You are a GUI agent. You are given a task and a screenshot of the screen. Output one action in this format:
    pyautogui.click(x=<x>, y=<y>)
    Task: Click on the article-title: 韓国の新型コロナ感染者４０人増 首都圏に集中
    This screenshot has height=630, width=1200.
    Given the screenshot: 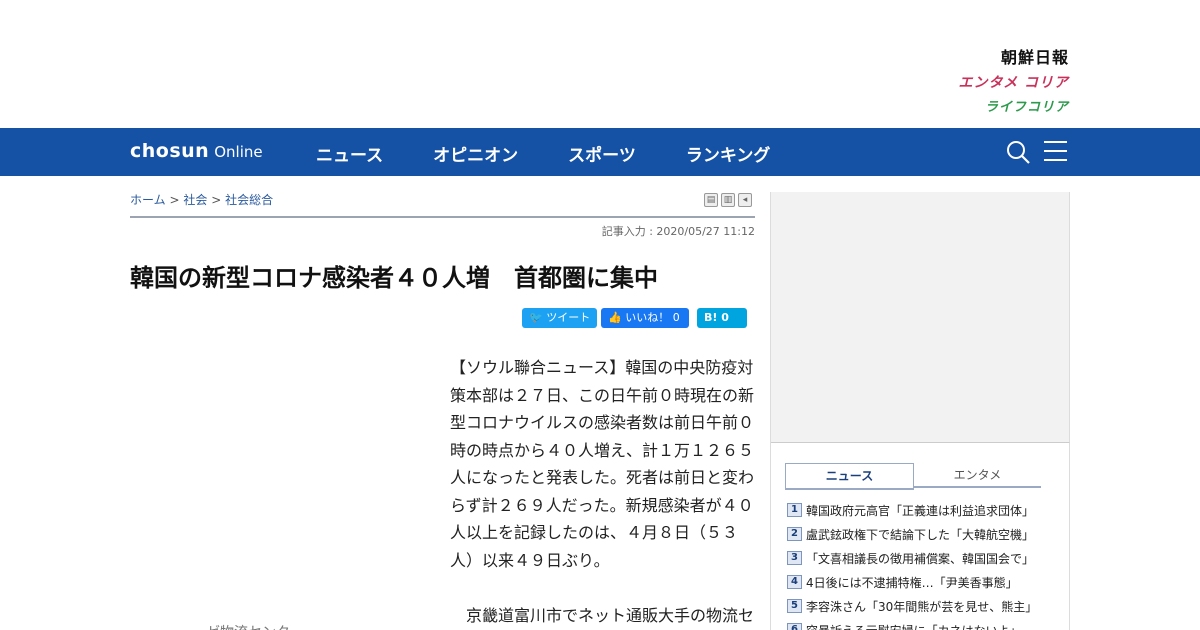 What is the action you would take?
    pyautogui.click(x=394, y=278)
    